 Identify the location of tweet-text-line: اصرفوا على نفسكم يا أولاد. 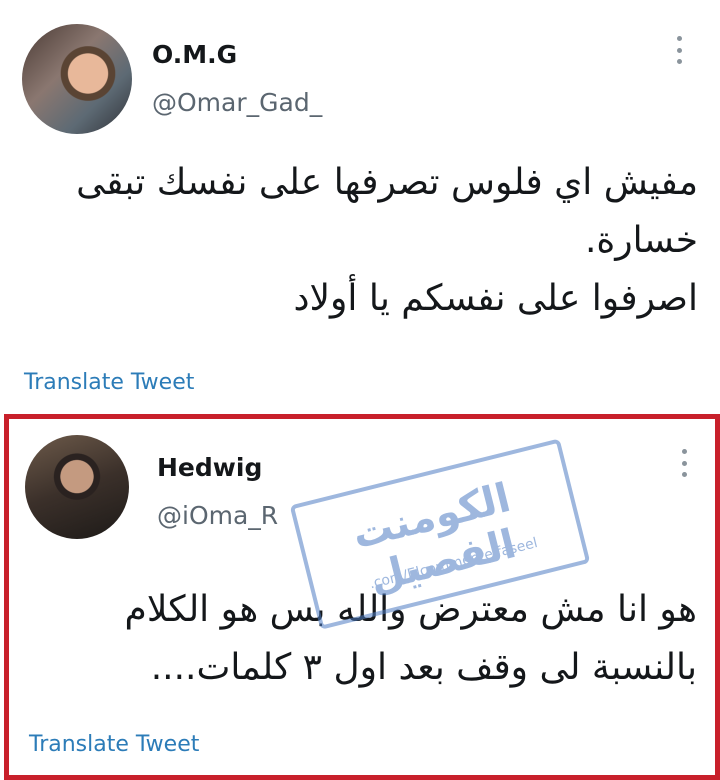
(495, 298).